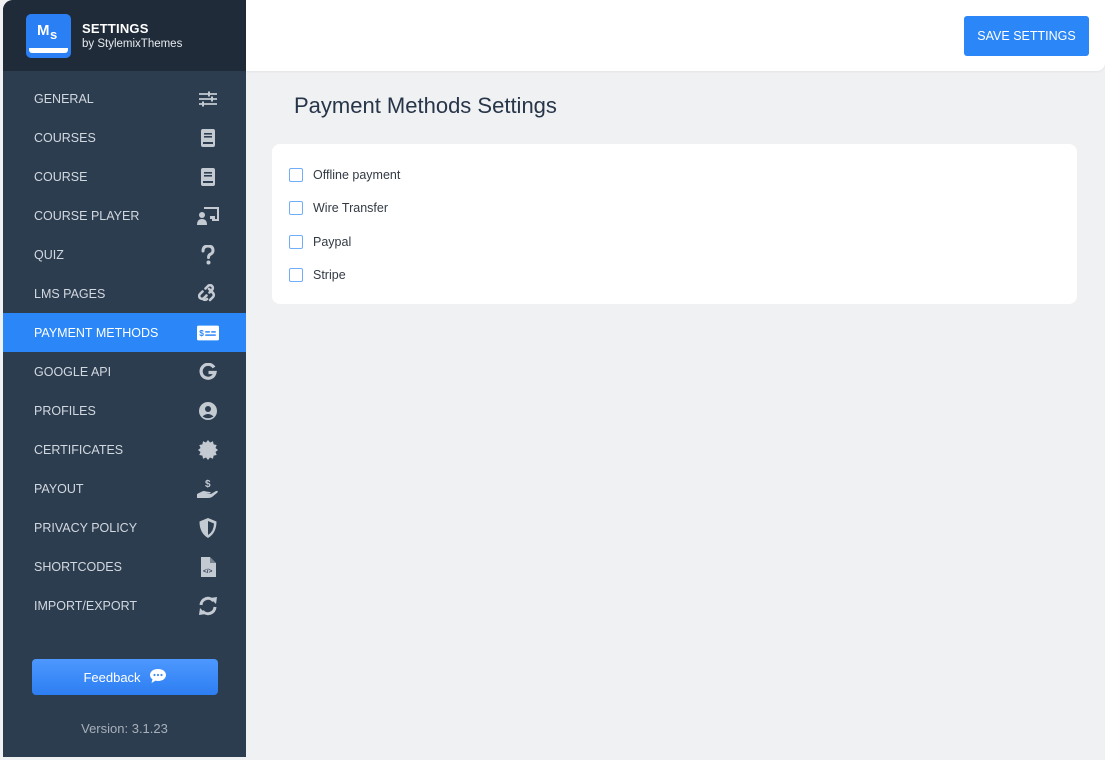  I want to click on option-offline-payment: Offline payment, so click(674, 175).